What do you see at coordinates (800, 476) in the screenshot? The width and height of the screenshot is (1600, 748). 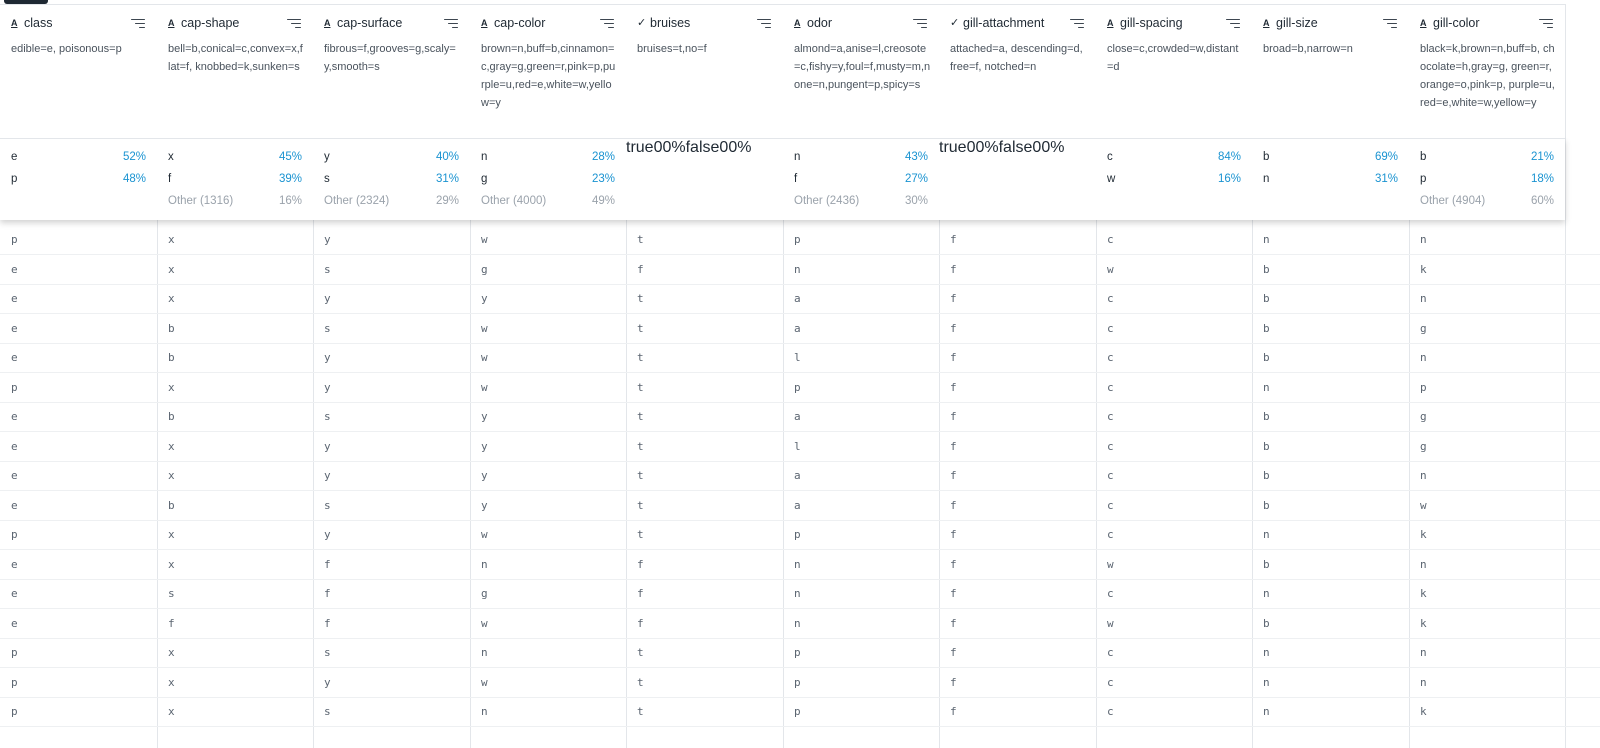 I see `table-row: exyytafcbn` at bounding box center [800, 476].